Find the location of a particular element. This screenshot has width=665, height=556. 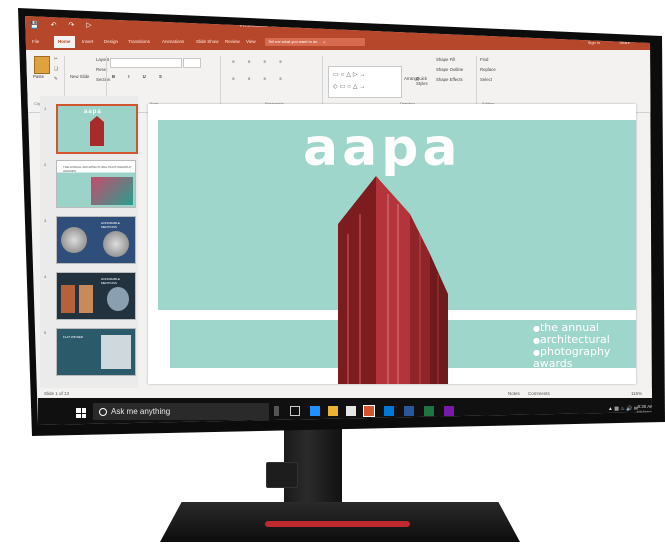

alignment-buttons: ≡ ≡ ≡ ≡ is located at coordinates (260, 78).